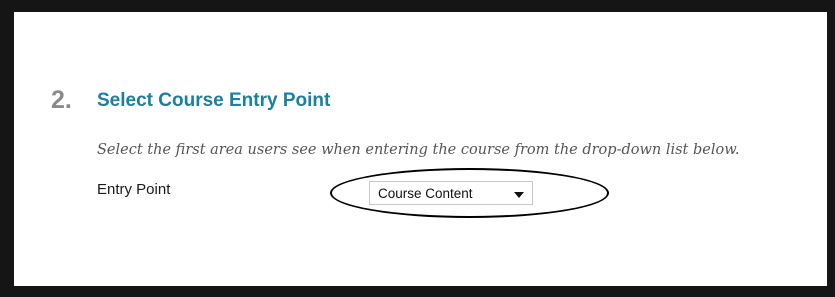 The height and width of the screenshot is (297, 835). Describe the element at coordinates (61, 100) in the screenshot. I see `step-number: 2.` at that location.